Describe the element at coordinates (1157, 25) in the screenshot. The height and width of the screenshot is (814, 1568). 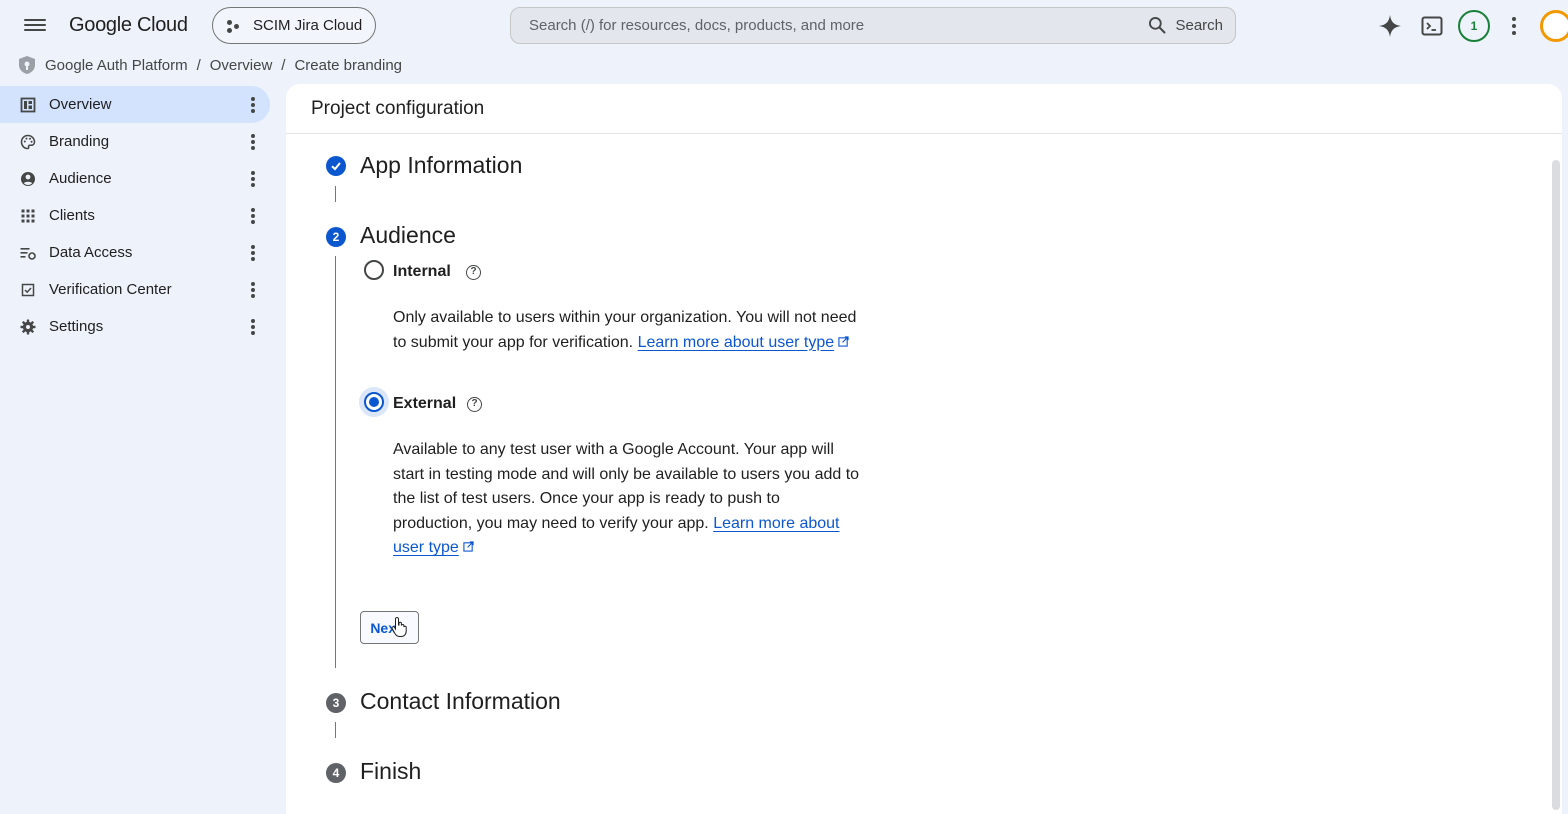
I see `search-icon` at that location.